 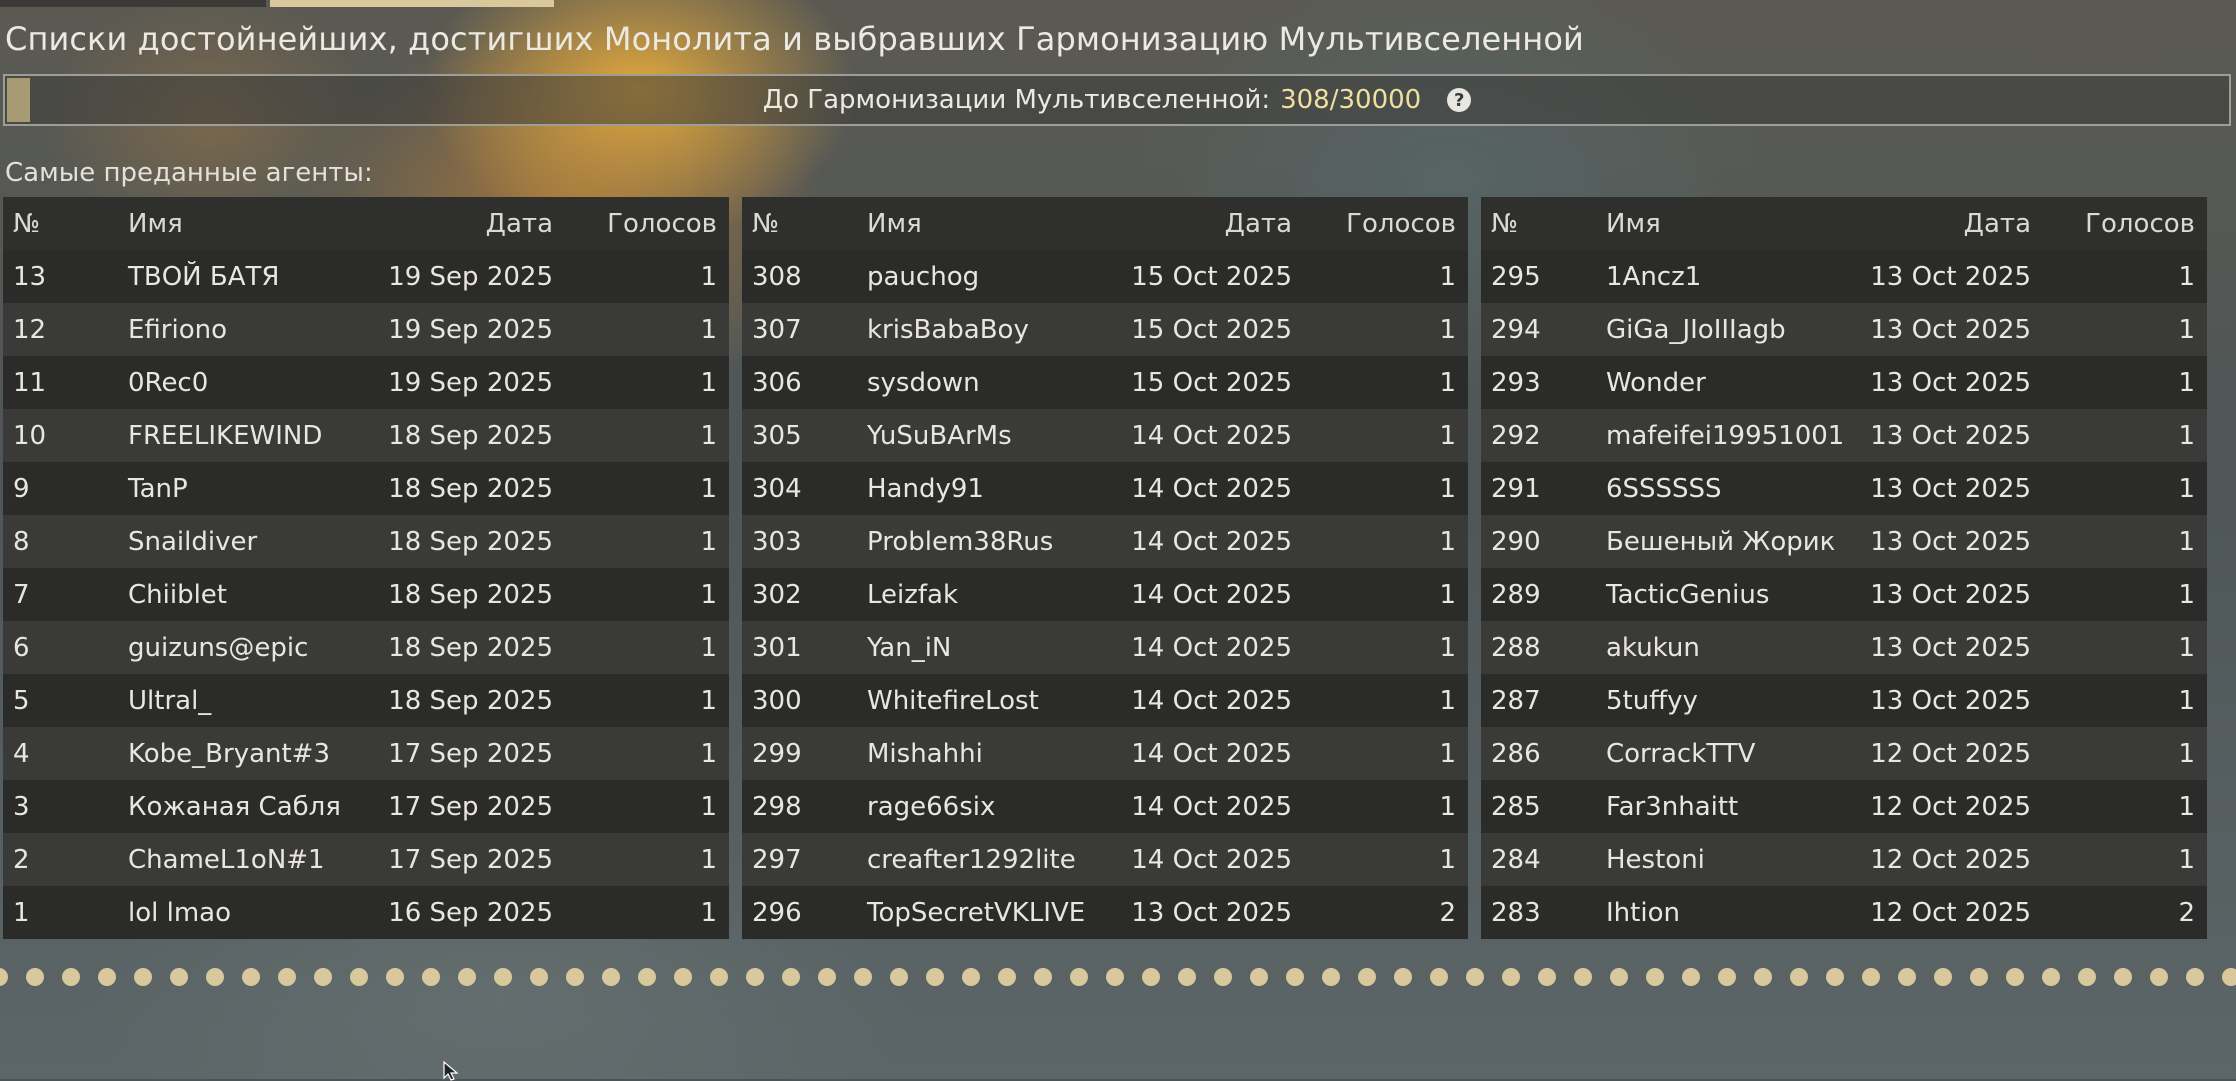 What do you see at coordinates (948, 329) in the screenshot?
I see `row-name: krisBabaBoy` at bounding box center [948, 329].